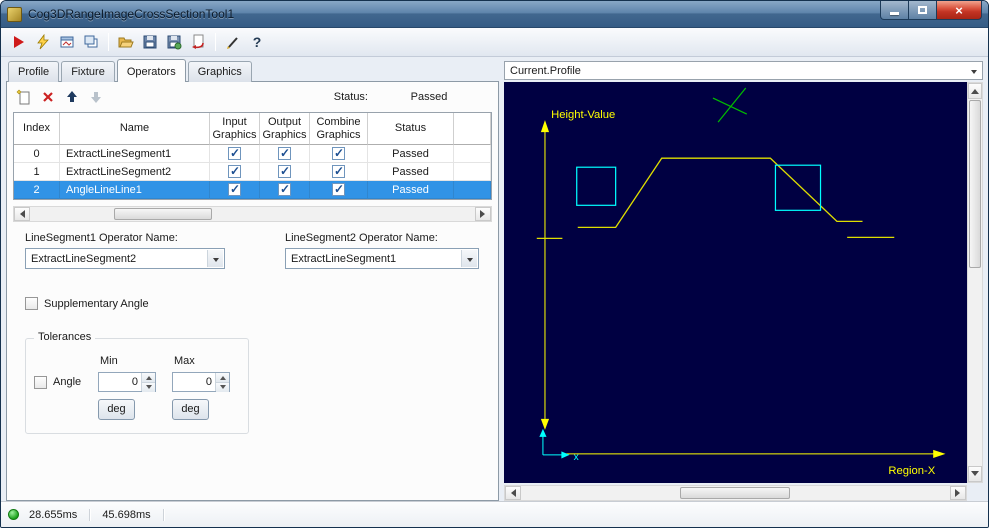 The image size is (989, 528). Describe the element at coordinates (494, 14) in the screenshot. I see `title-bar: Cog3DRangeImageCrossSectionTool1 ×` at that location.